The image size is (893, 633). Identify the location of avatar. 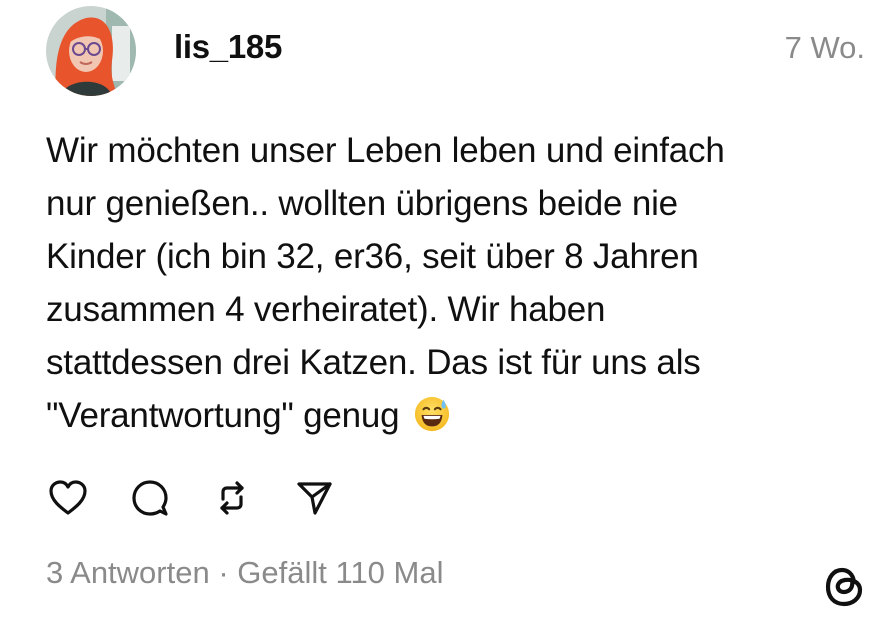
(91, 51).